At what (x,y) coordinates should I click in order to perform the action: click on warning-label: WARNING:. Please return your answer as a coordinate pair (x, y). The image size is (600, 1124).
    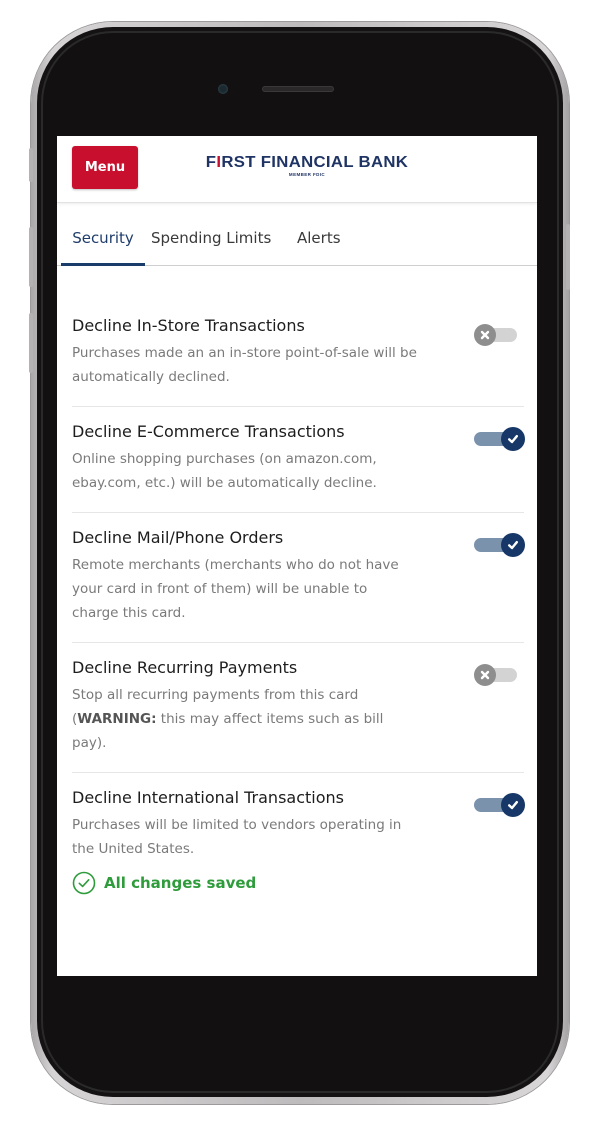
    Looking at the image, I should click on (117, 719).